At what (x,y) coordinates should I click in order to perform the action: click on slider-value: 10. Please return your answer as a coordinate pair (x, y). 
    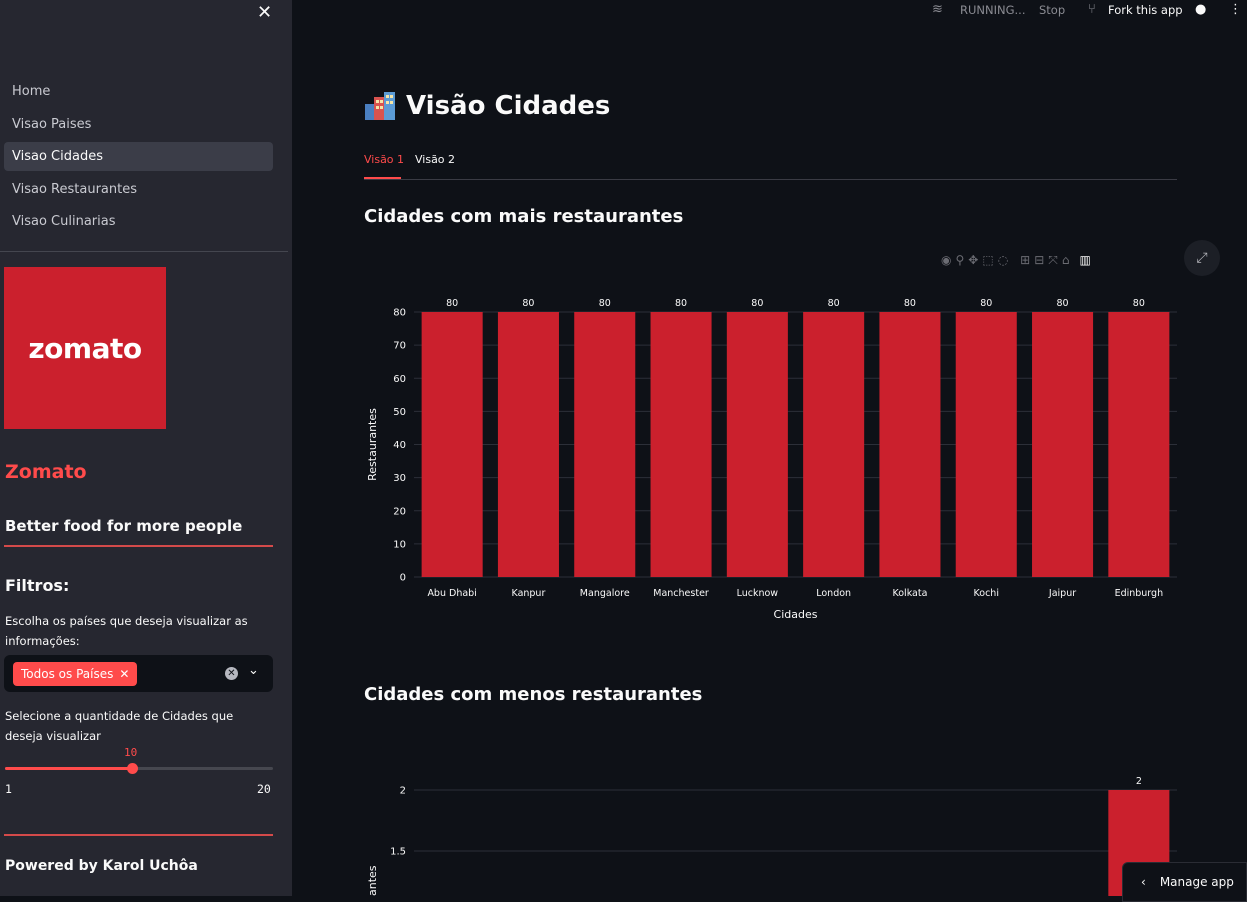
    Looking at the image, I should click on (131, 752).